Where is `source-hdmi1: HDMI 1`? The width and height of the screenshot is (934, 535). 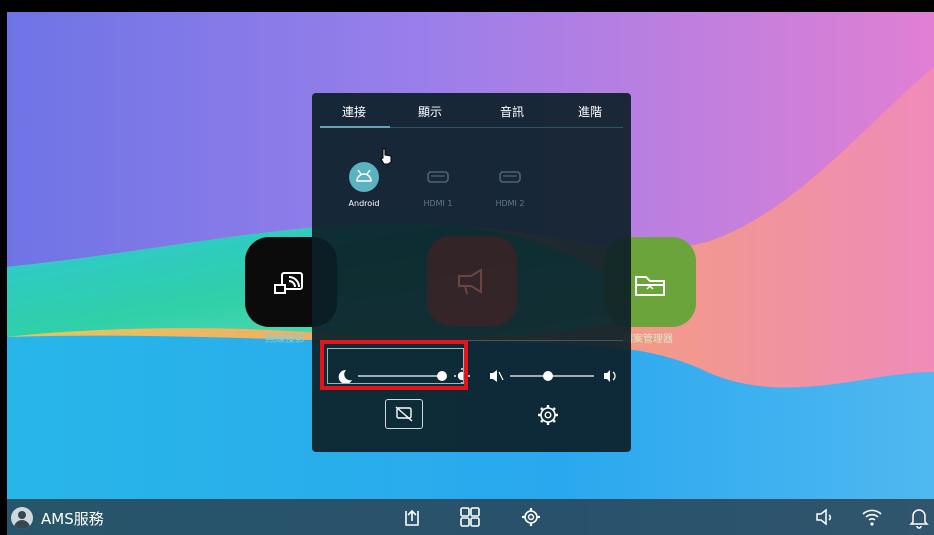 source-hdmi1: HDMI 1 is located at coordinates (438, 185).